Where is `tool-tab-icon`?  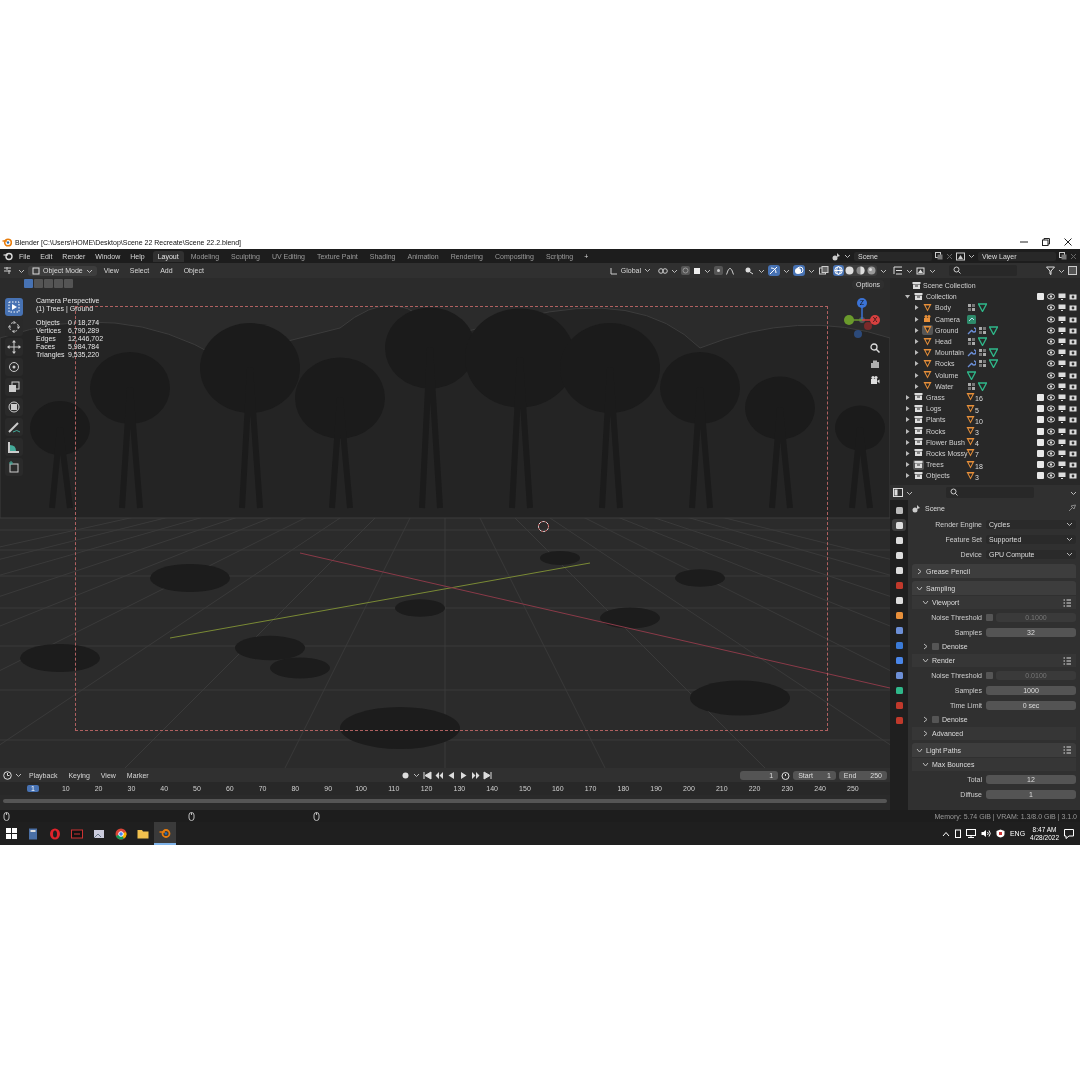 tool-tab-icon is located at coordinates (899, 510).